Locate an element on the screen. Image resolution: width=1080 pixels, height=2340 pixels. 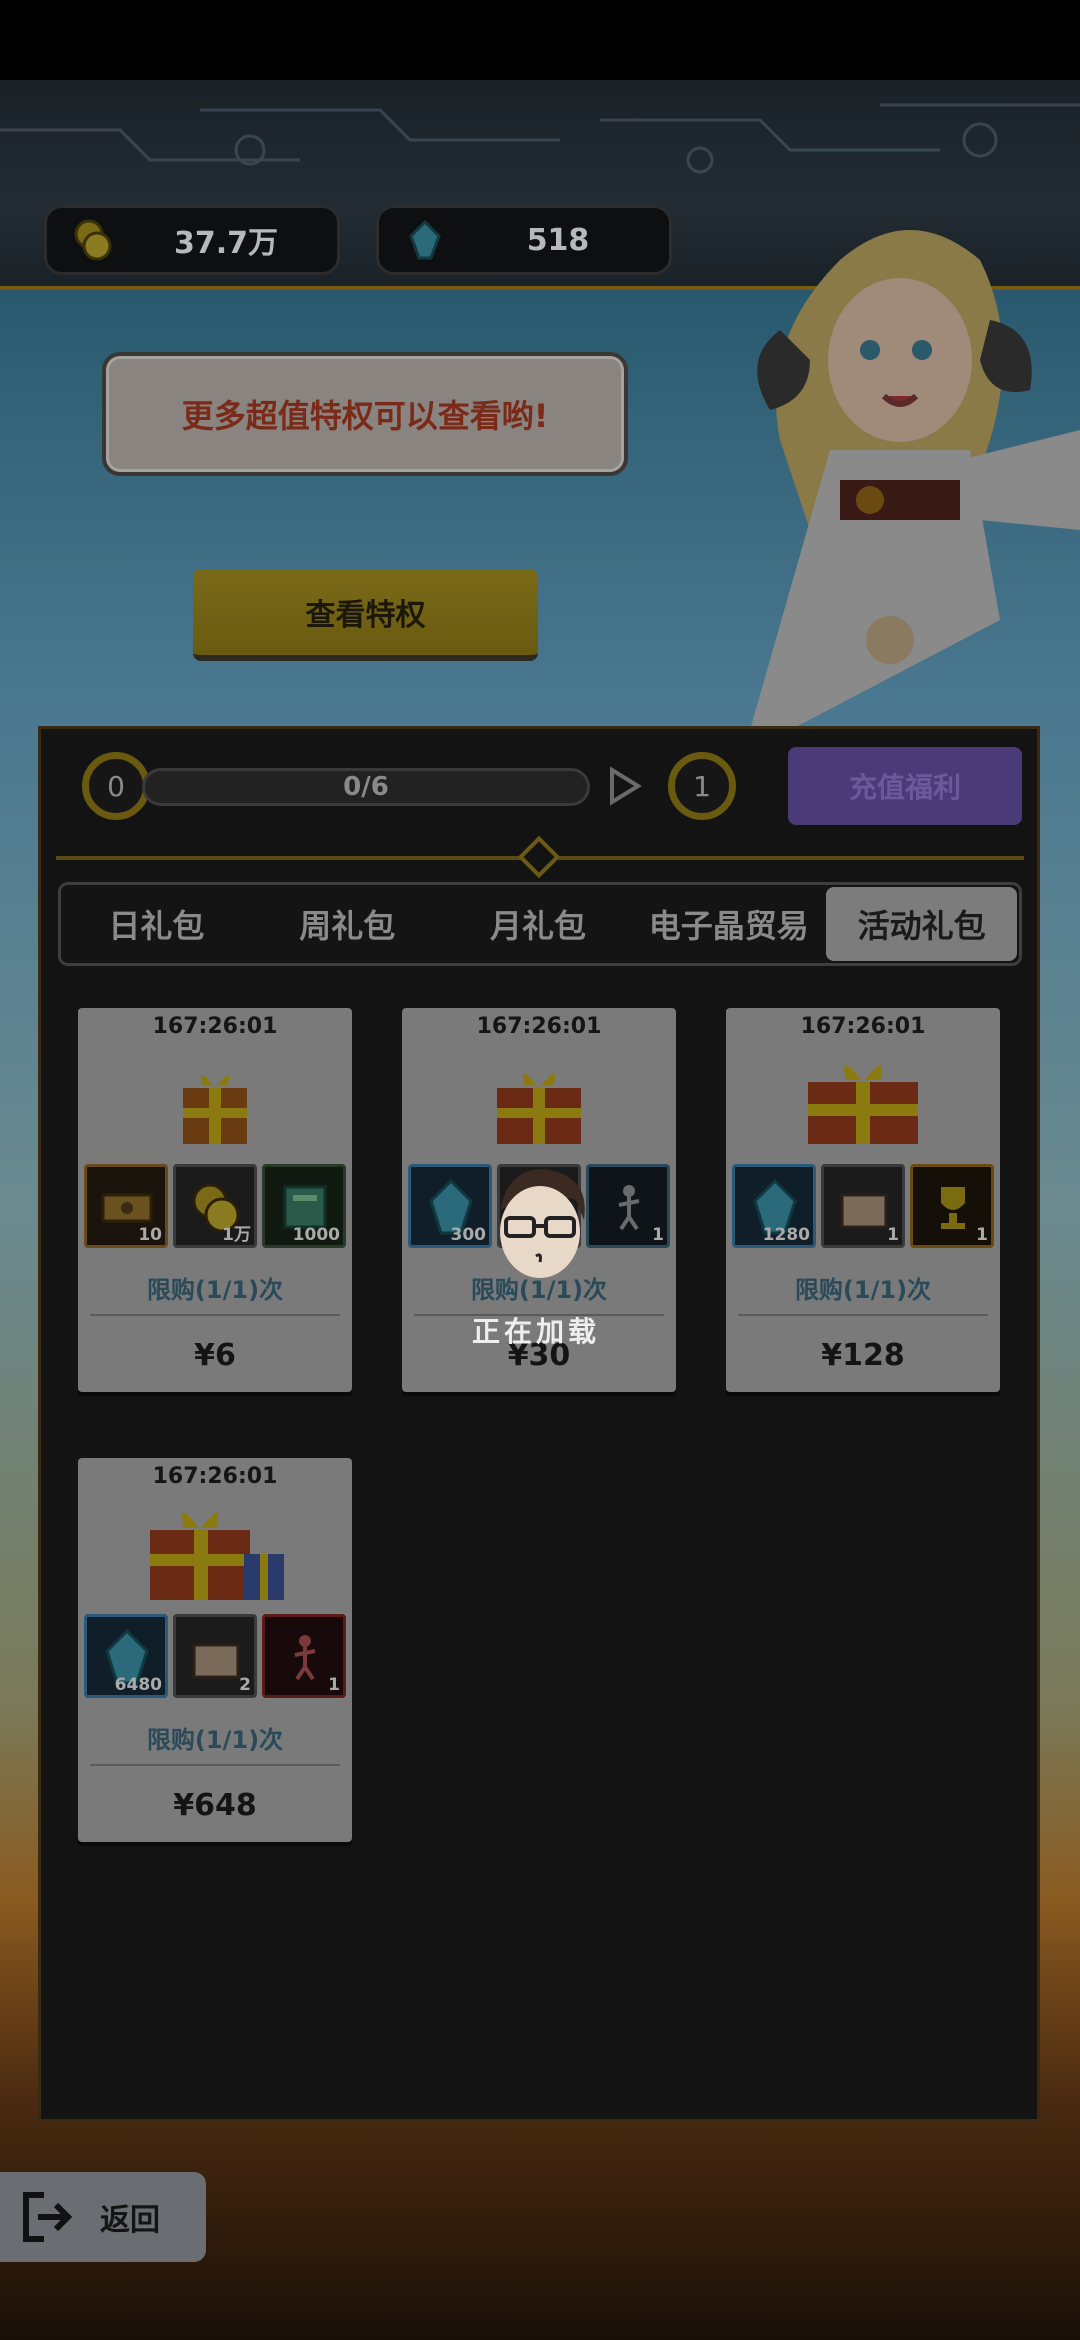
tab-monthly: 月礼包 is located at coordinates (538, 924).